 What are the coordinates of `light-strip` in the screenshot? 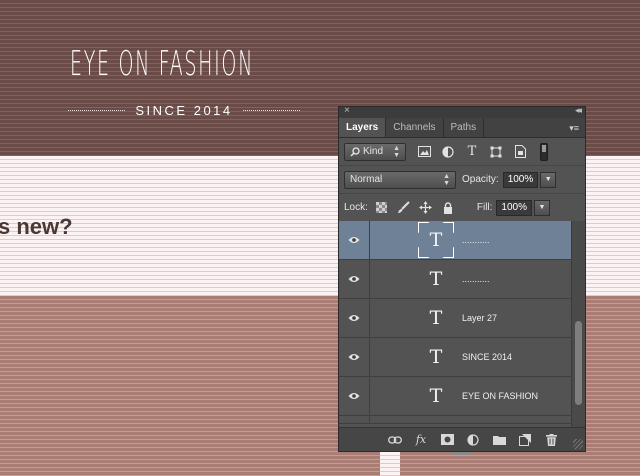 It's located at (390, 464).